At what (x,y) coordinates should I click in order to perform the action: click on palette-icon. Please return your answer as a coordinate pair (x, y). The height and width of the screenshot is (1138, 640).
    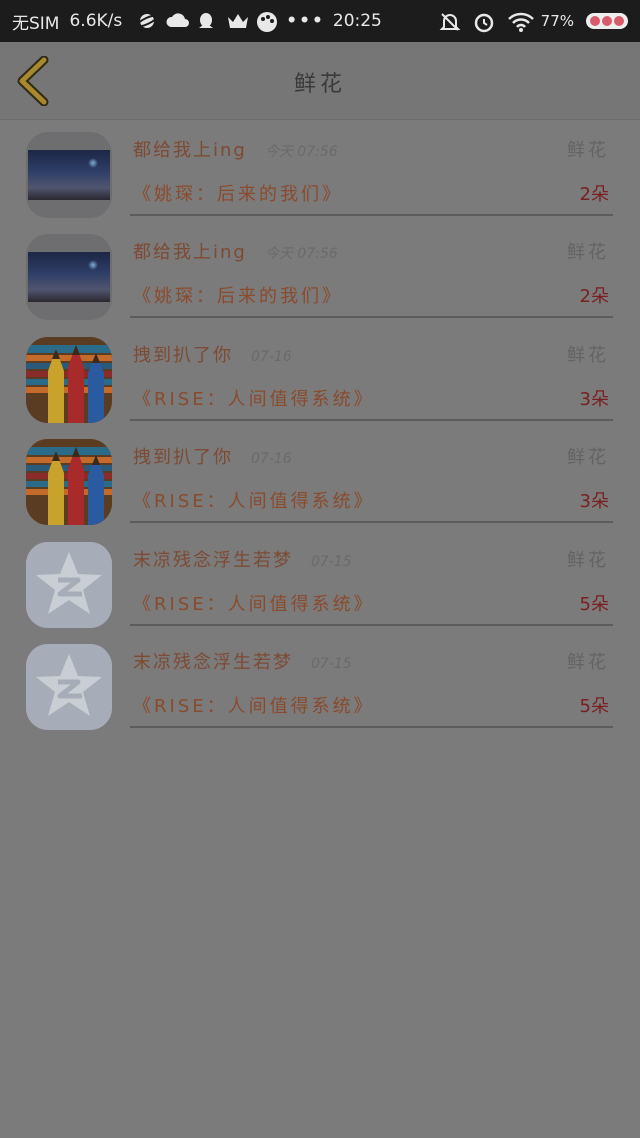
    Looking at the image, I should click on (267, 21).